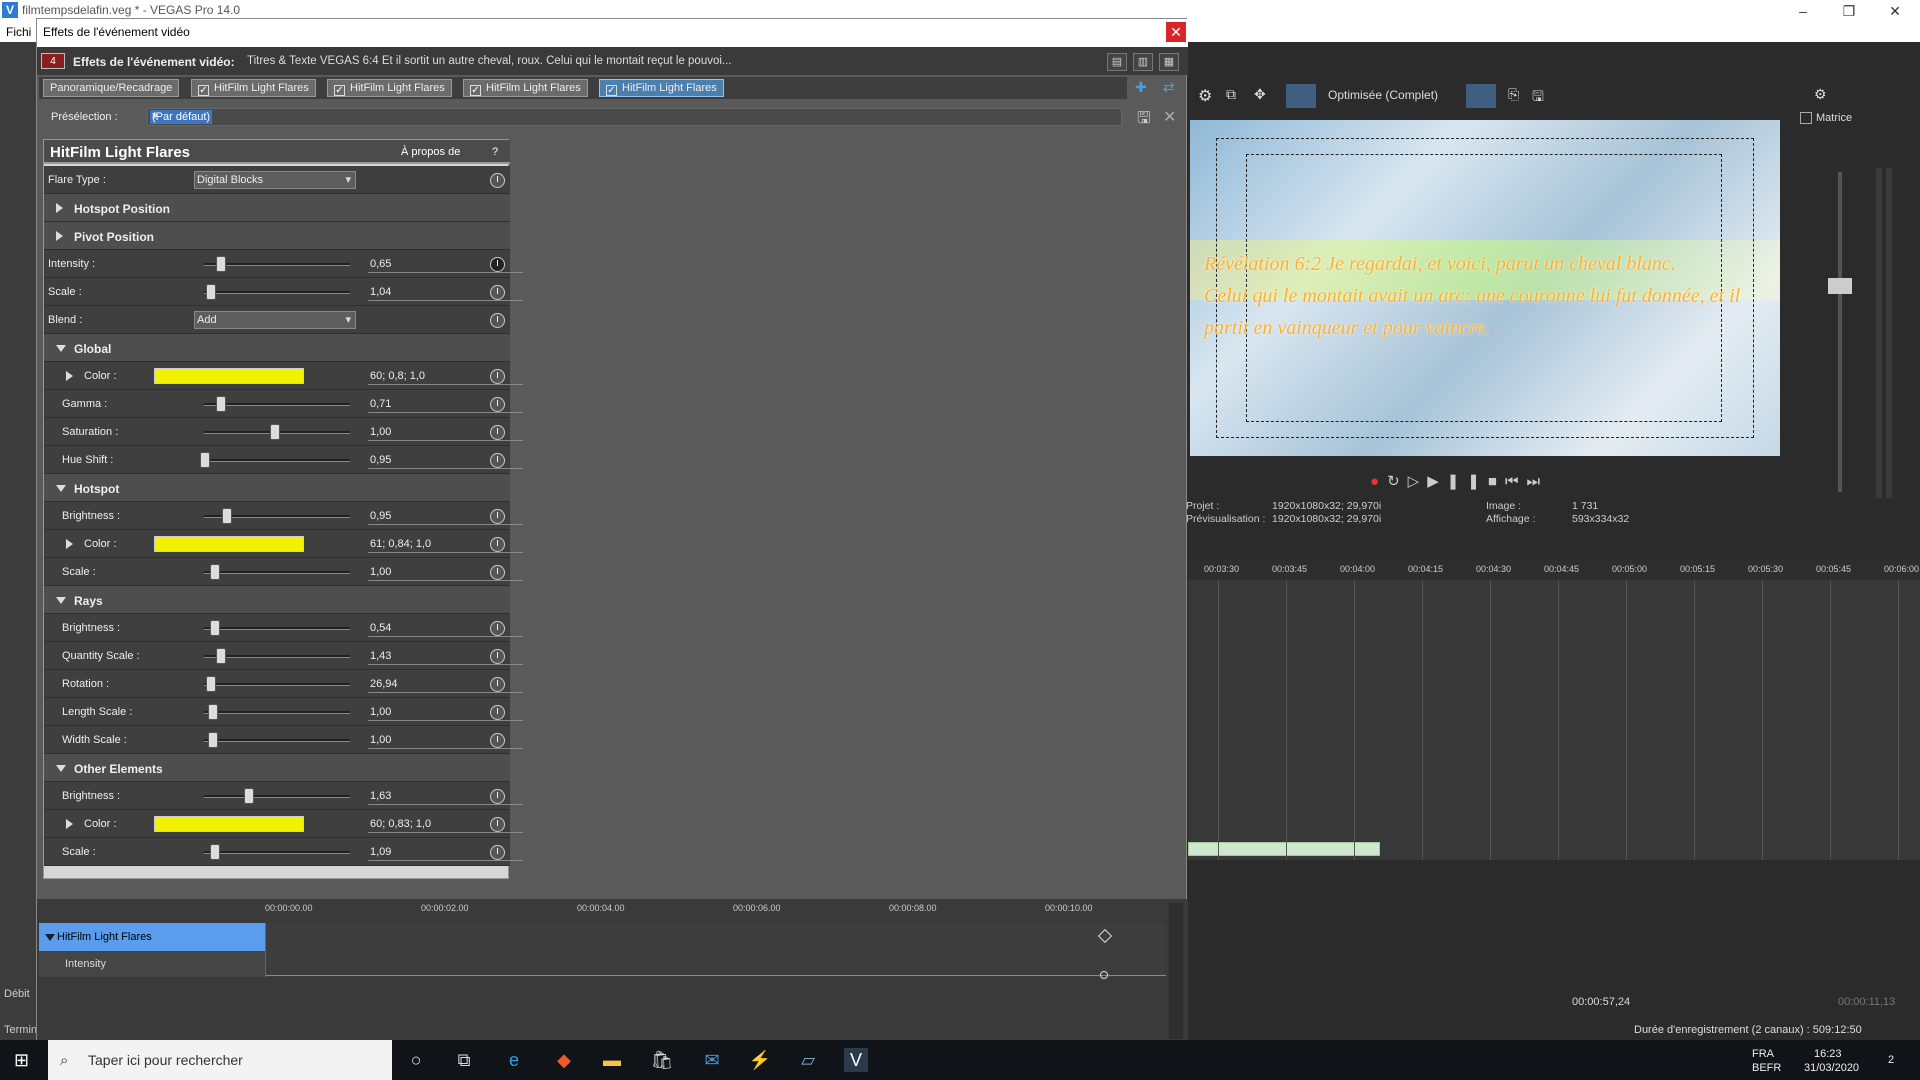  I want to click on saturation-slider, so click(277, 432).